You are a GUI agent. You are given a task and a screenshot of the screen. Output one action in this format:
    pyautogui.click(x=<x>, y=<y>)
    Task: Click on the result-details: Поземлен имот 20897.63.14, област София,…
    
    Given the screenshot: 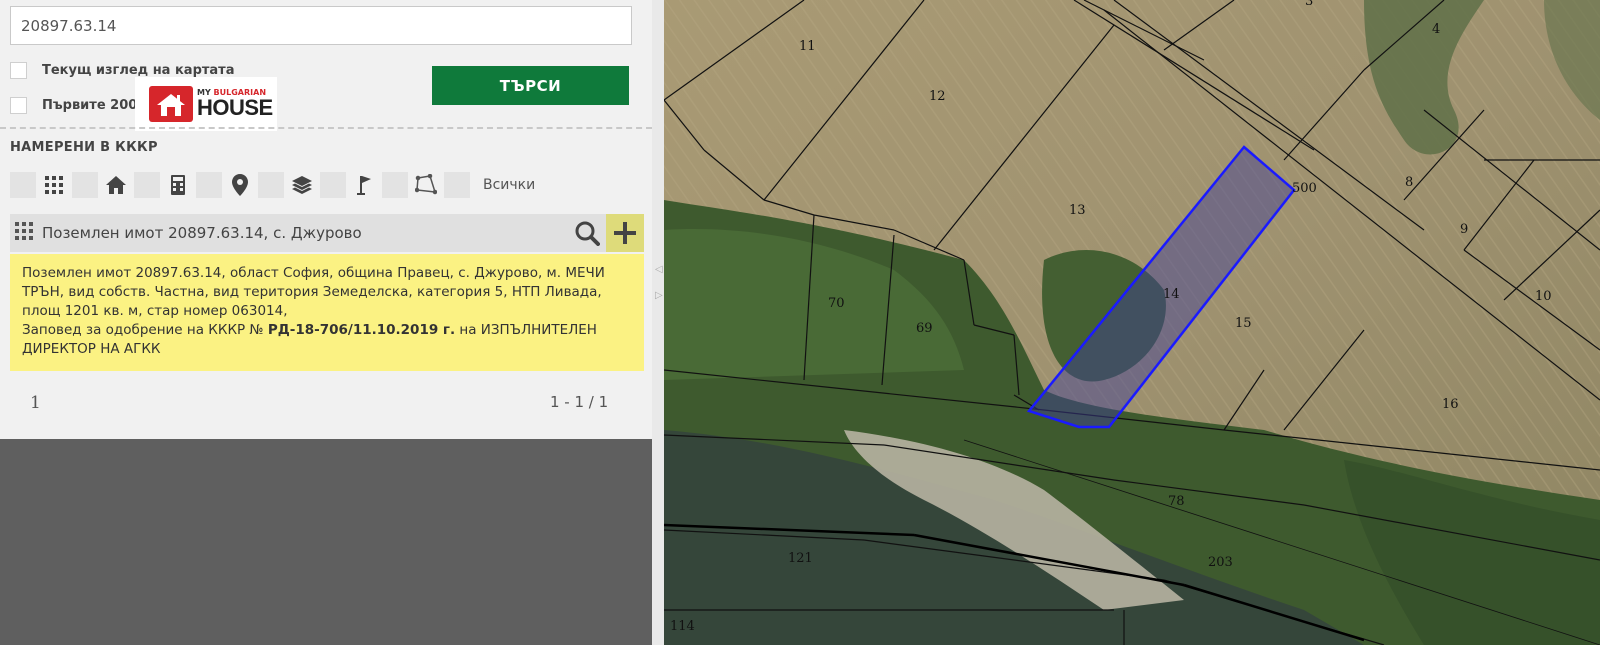 What is the action you would take?
    pyautogui.click(x=327, y=312)
    